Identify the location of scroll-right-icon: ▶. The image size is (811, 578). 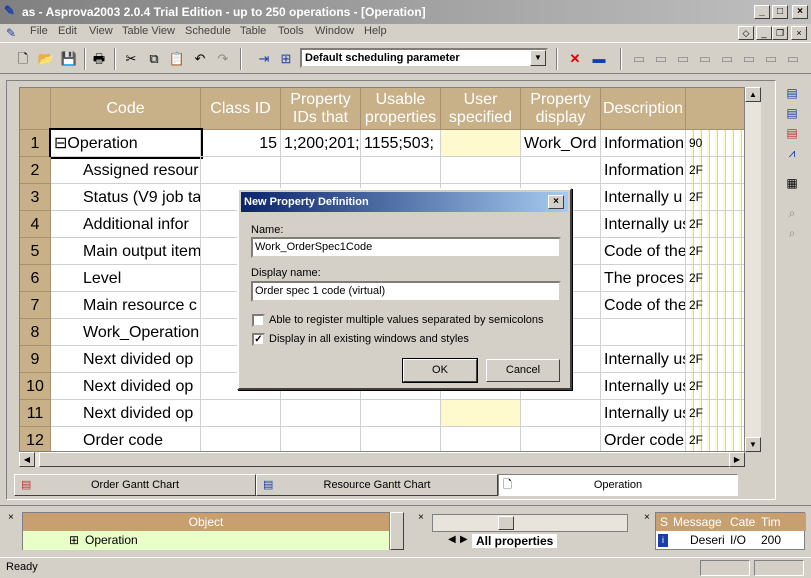
(737, 459).